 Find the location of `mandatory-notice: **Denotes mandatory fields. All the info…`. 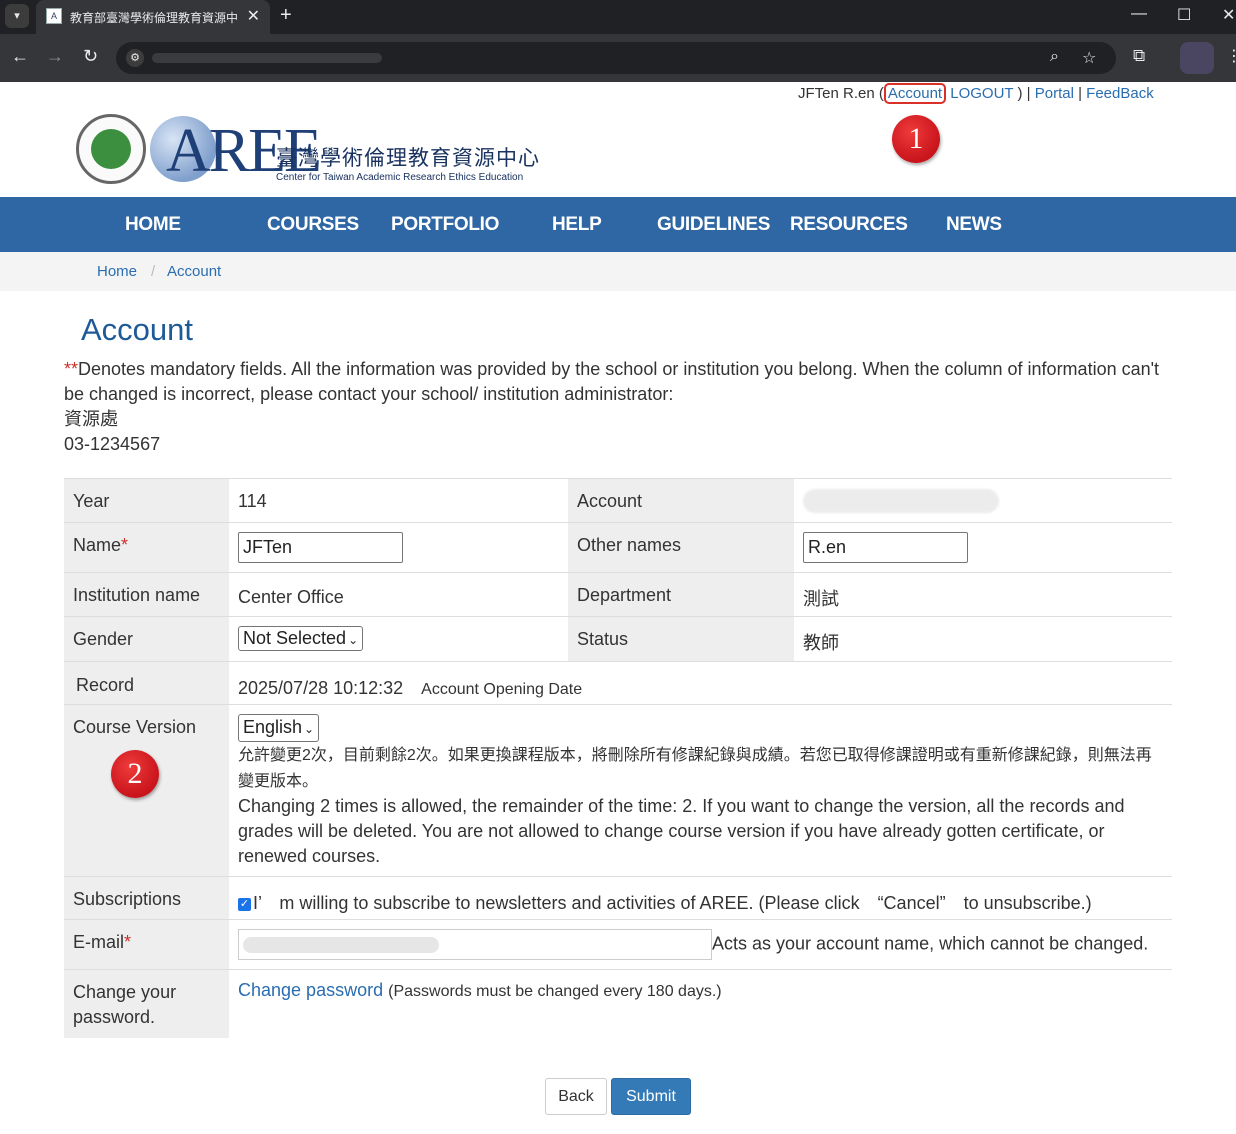

mandatory-notice: **Denotes mandatory fields. All the info… is located at coordinates (614, 407).